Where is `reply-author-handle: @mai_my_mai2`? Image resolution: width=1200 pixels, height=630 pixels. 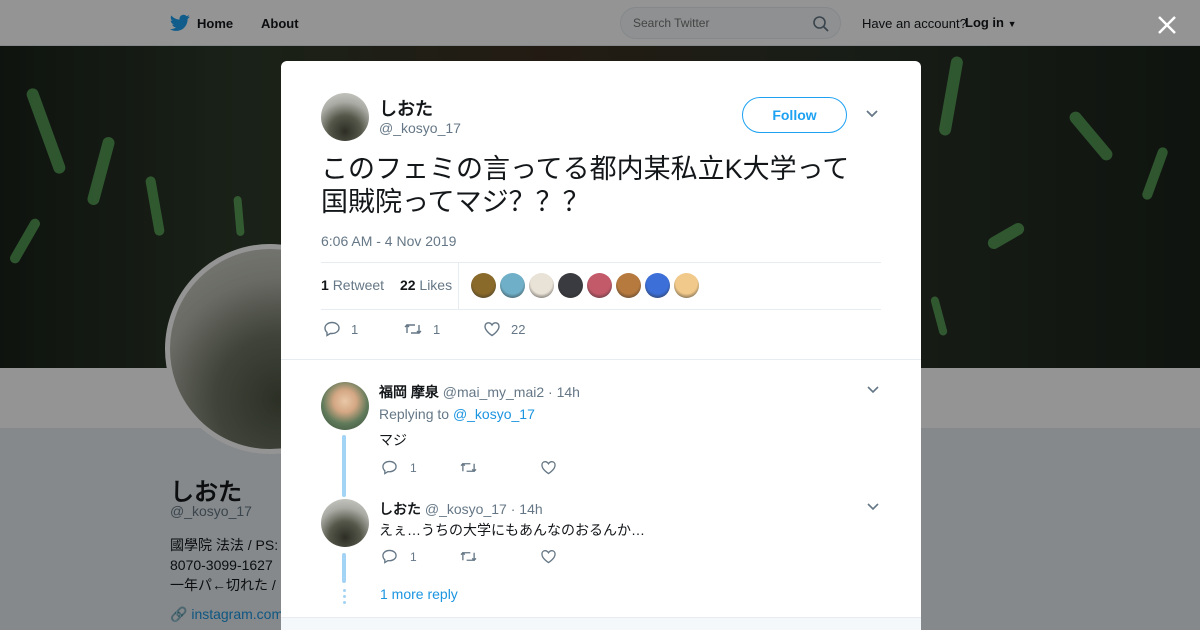
reply-author-handle: @mai_my_mai2 is located at coordinates (493, 392).